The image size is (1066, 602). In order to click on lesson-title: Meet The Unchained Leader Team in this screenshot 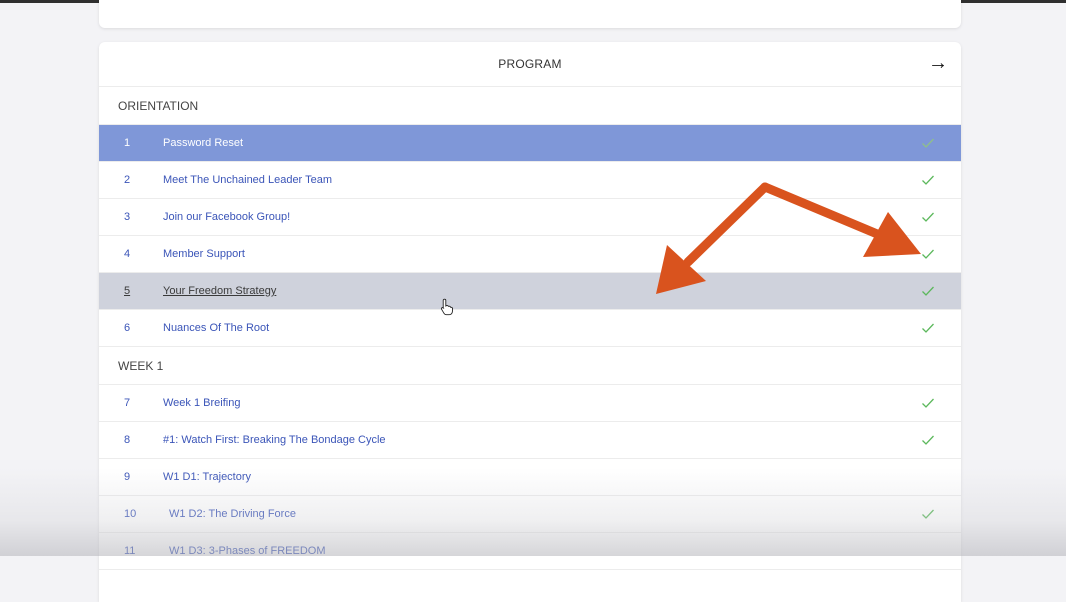, I will do `click(247, 180)`.